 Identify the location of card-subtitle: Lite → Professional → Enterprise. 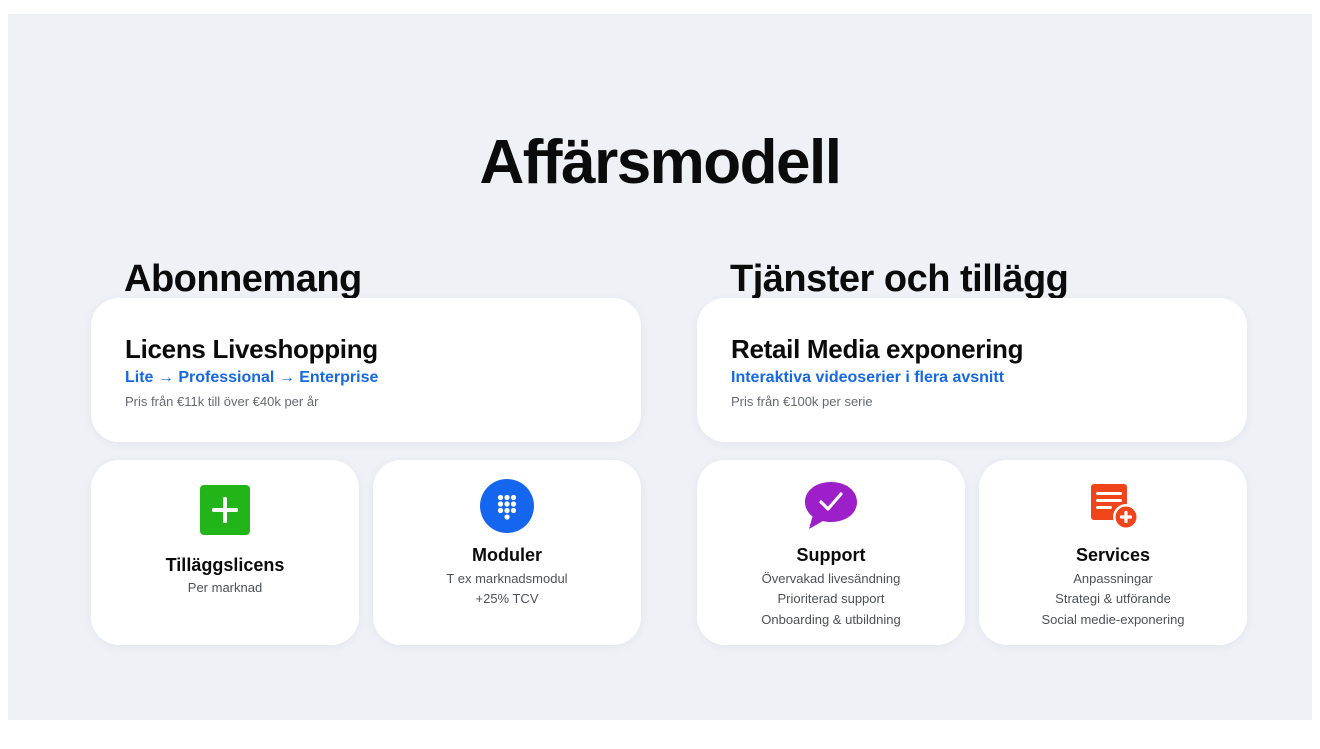
(252, 377).